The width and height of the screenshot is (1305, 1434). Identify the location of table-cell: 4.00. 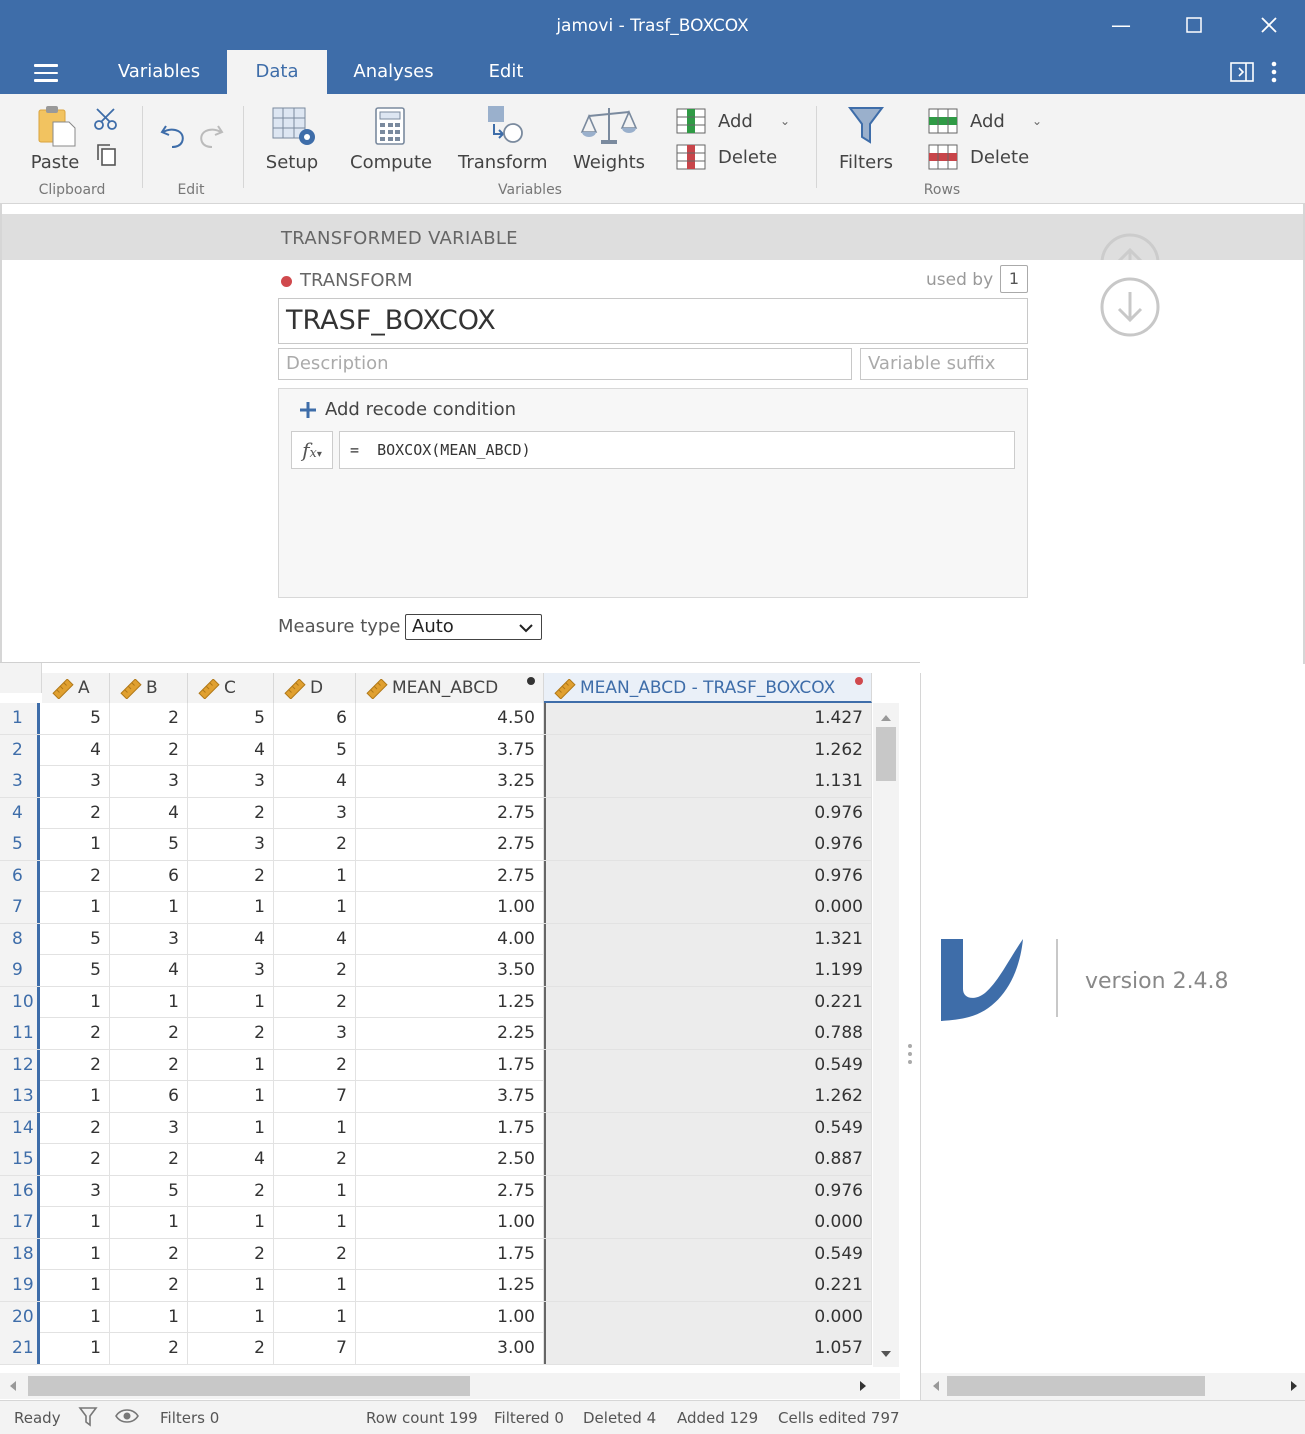
(450, 939).